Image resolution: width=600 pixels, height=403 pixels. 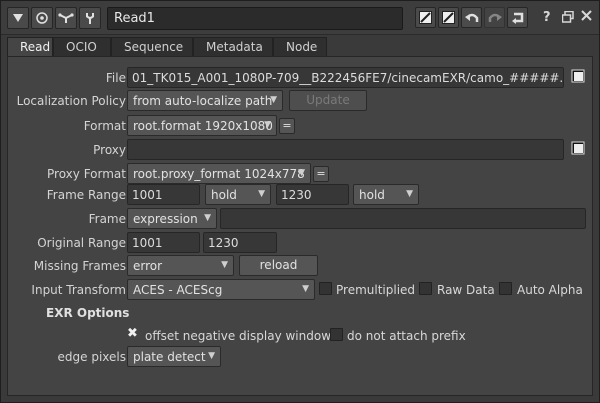 I want to click on node-name-field: Read1, so click(x=255, y=18).